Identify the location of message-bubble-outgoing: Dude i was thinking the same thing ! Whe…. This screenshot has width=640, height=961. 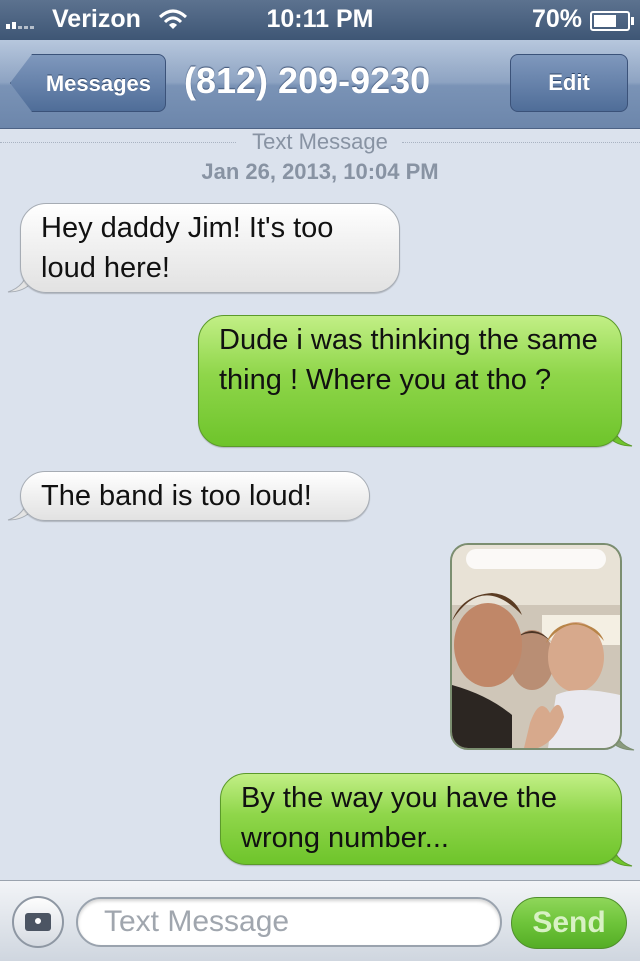
(410, 381).